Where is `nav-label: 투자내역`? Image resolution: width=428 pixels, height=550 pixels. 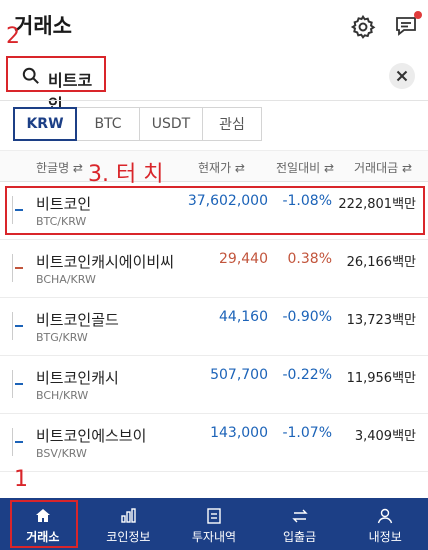
nav-label: 투자내역 is located at coordinates (214, 537).